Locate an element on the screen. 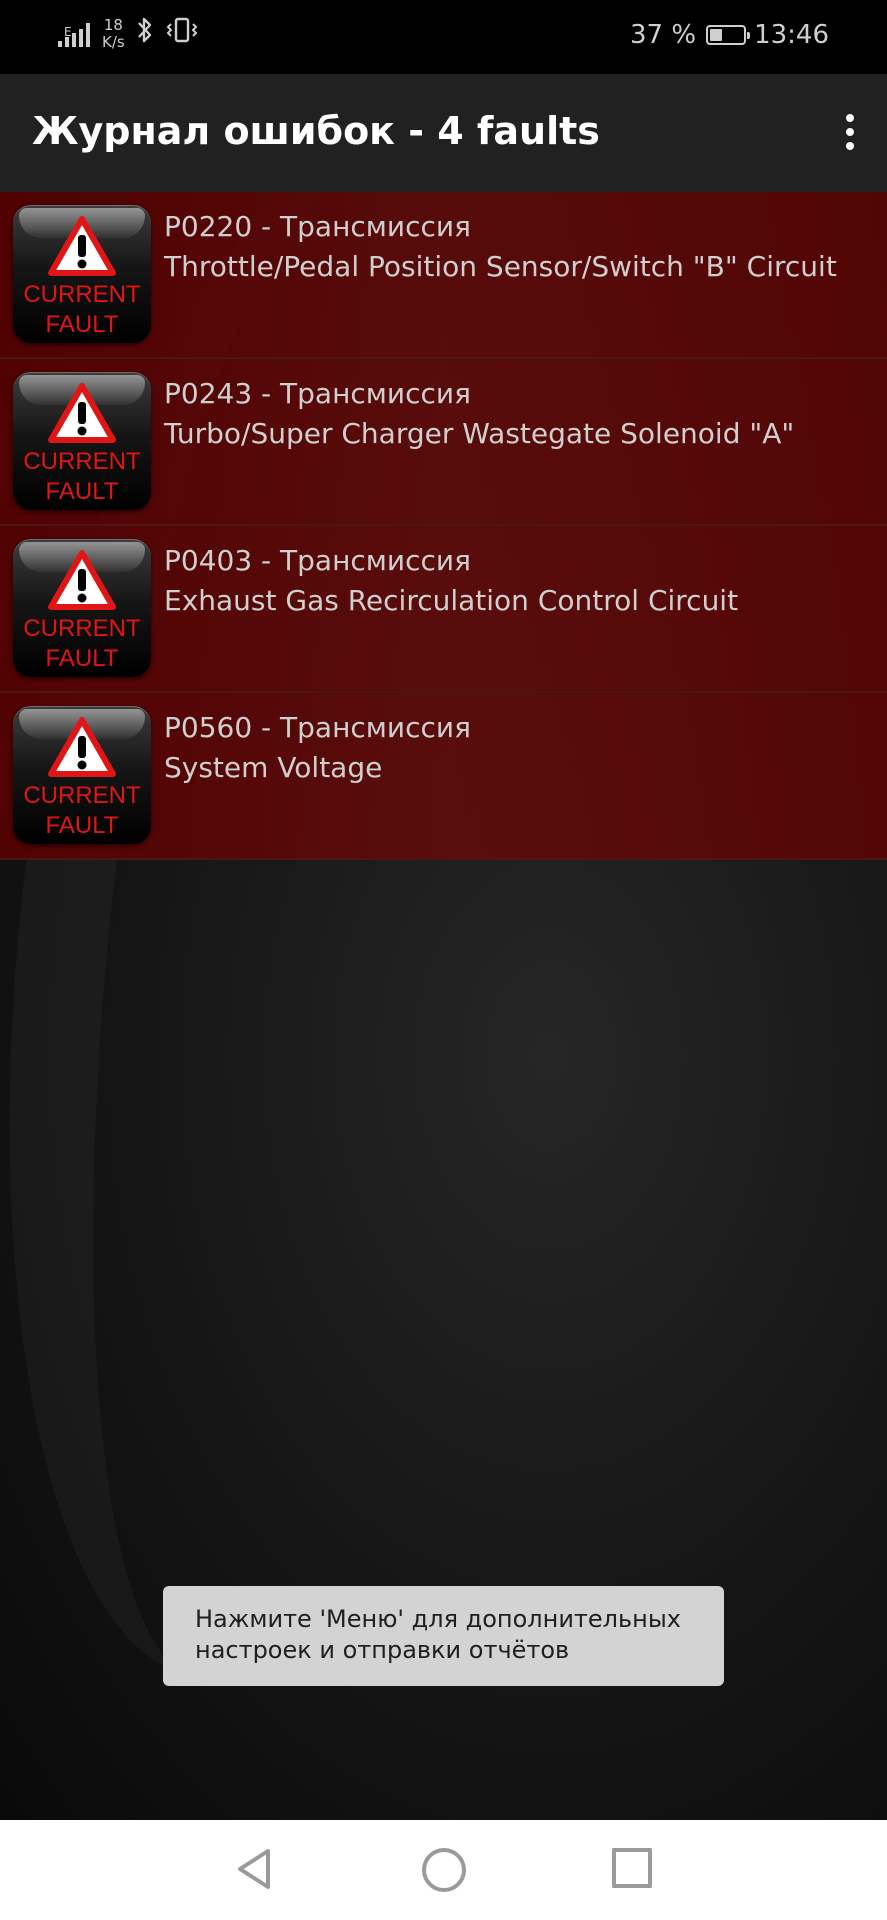 This screenshot has height=1920, width=887. more-vert-icon is located at coordinates (850, 134).